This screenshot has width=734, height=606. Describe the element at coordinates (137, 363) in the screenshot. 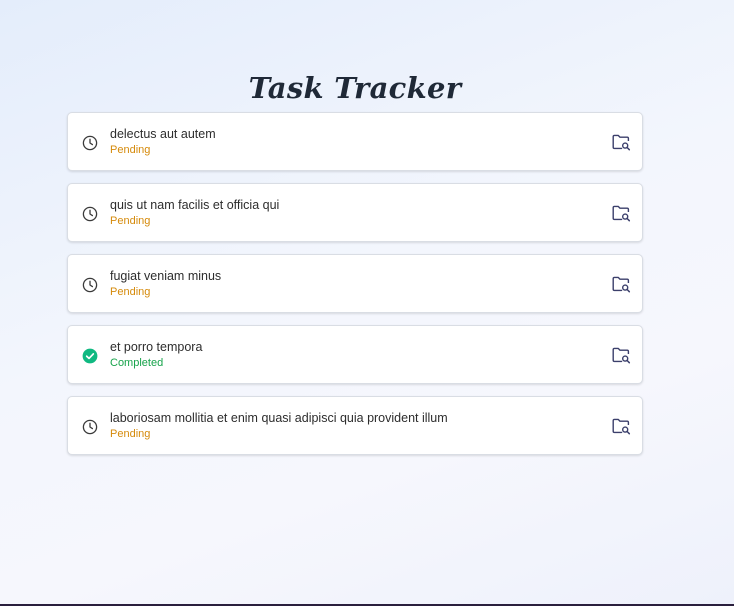

I see `task-status: Completed` at that location.